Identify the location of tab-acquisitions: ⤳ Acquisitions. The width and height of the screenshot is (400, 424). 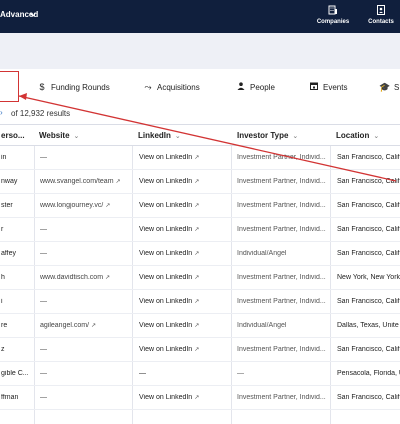
(170, 87).